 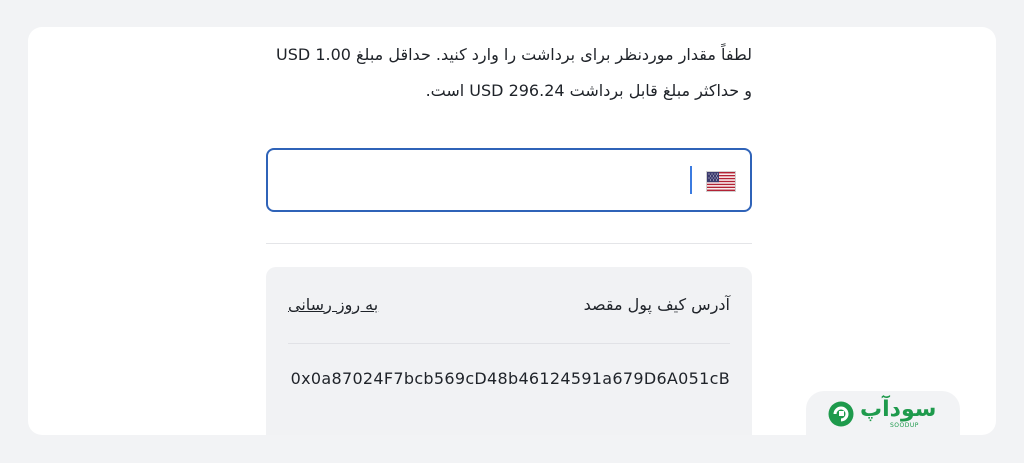 I want to click on update-wallet-link: به روز رسانی, so click(x=333, y=304).